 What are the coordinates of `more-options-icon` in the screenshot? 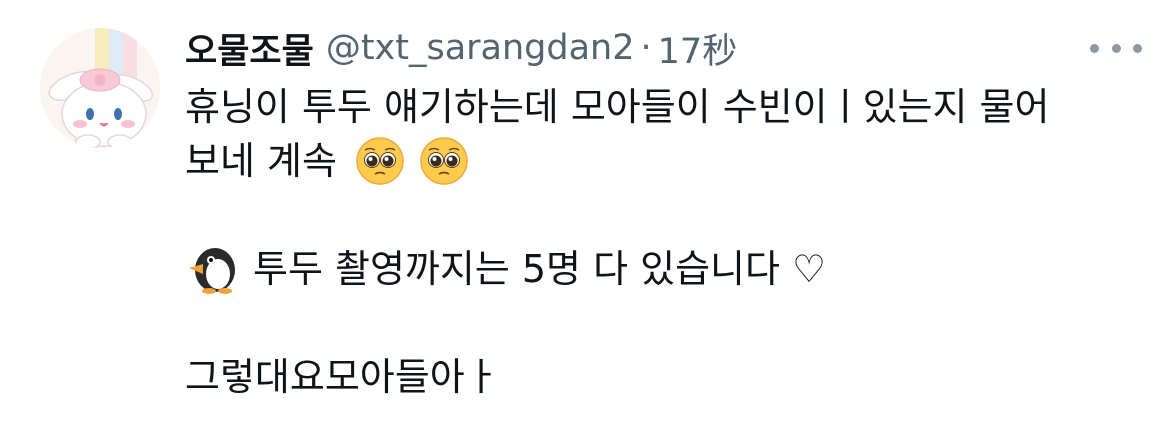 It's located at (1116, 48).